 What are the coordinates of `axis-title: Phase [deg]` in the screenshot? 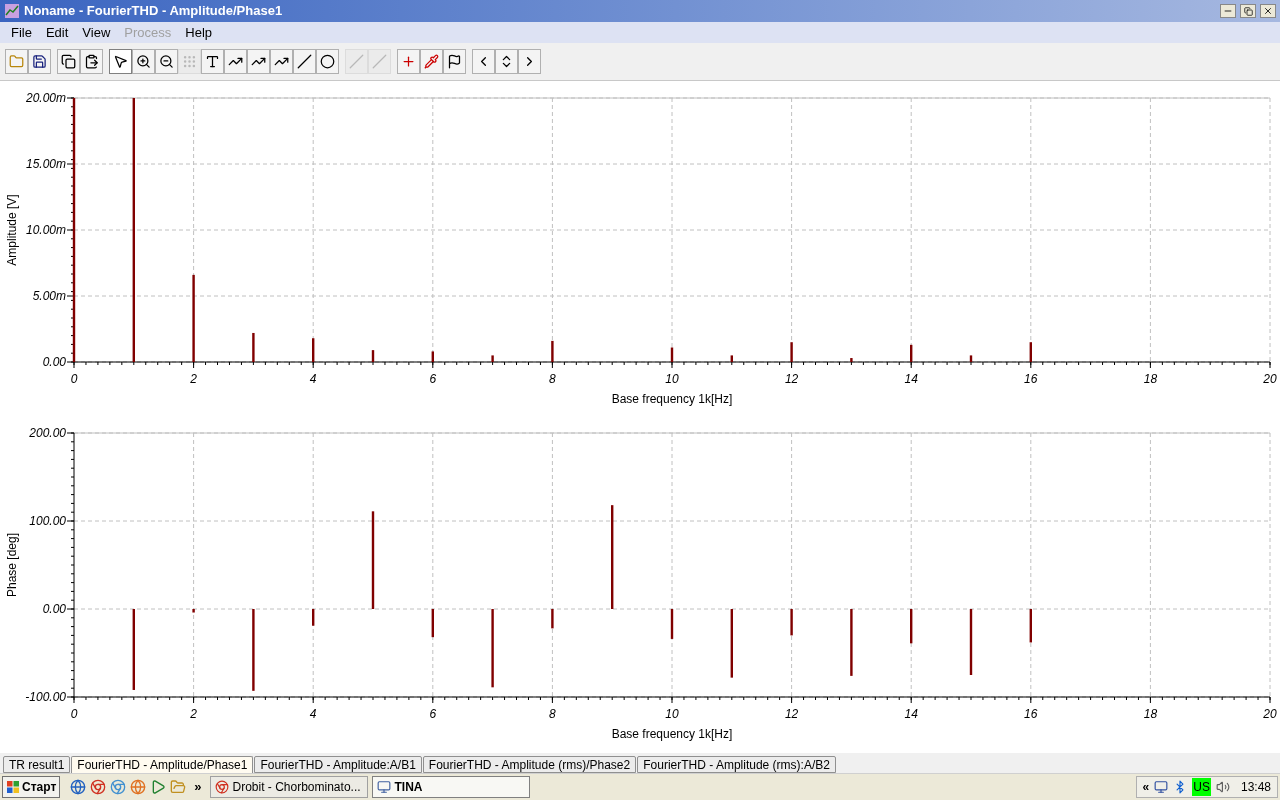 It's located at (12, 565).